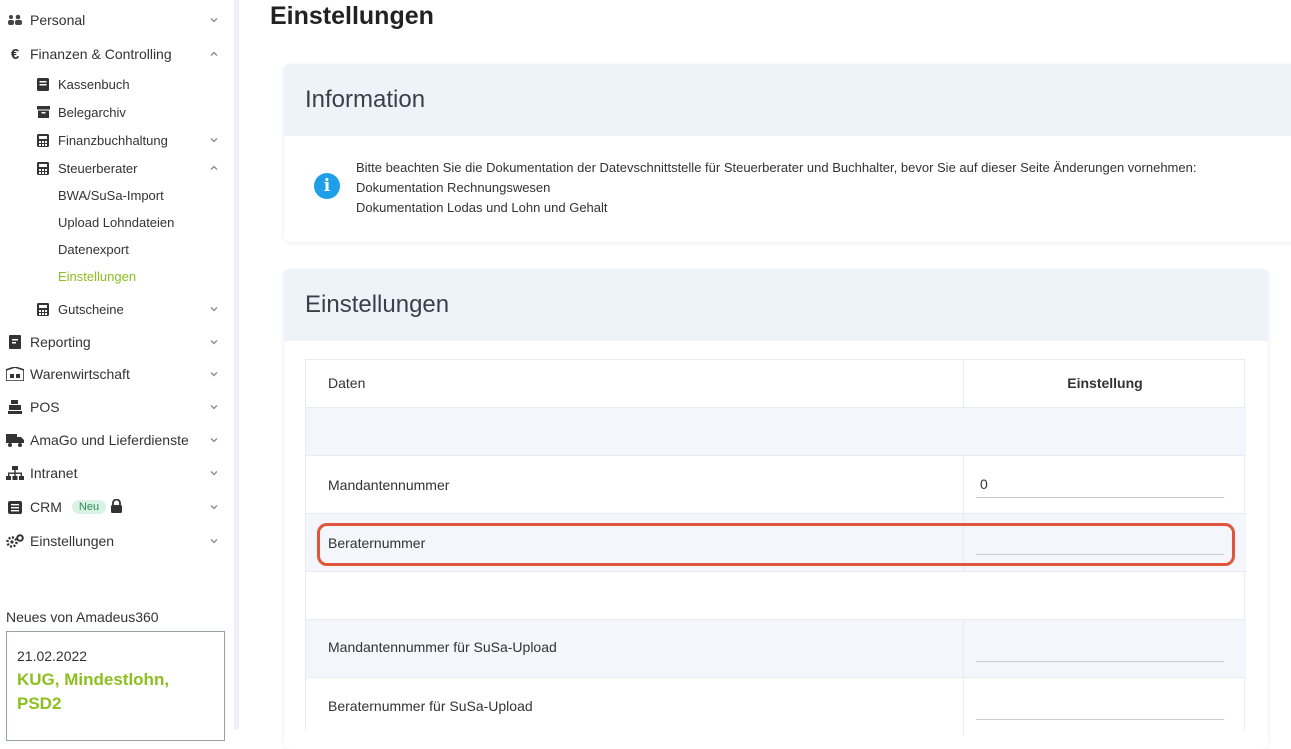 The image size is (1291, 749). What do you see at coordinates (823, 208) in the screenshot?
I see `link-dokumentation-lodas: Dokumentation Lodas und Lohn und Gehalt` at bounding box center [823, 208].